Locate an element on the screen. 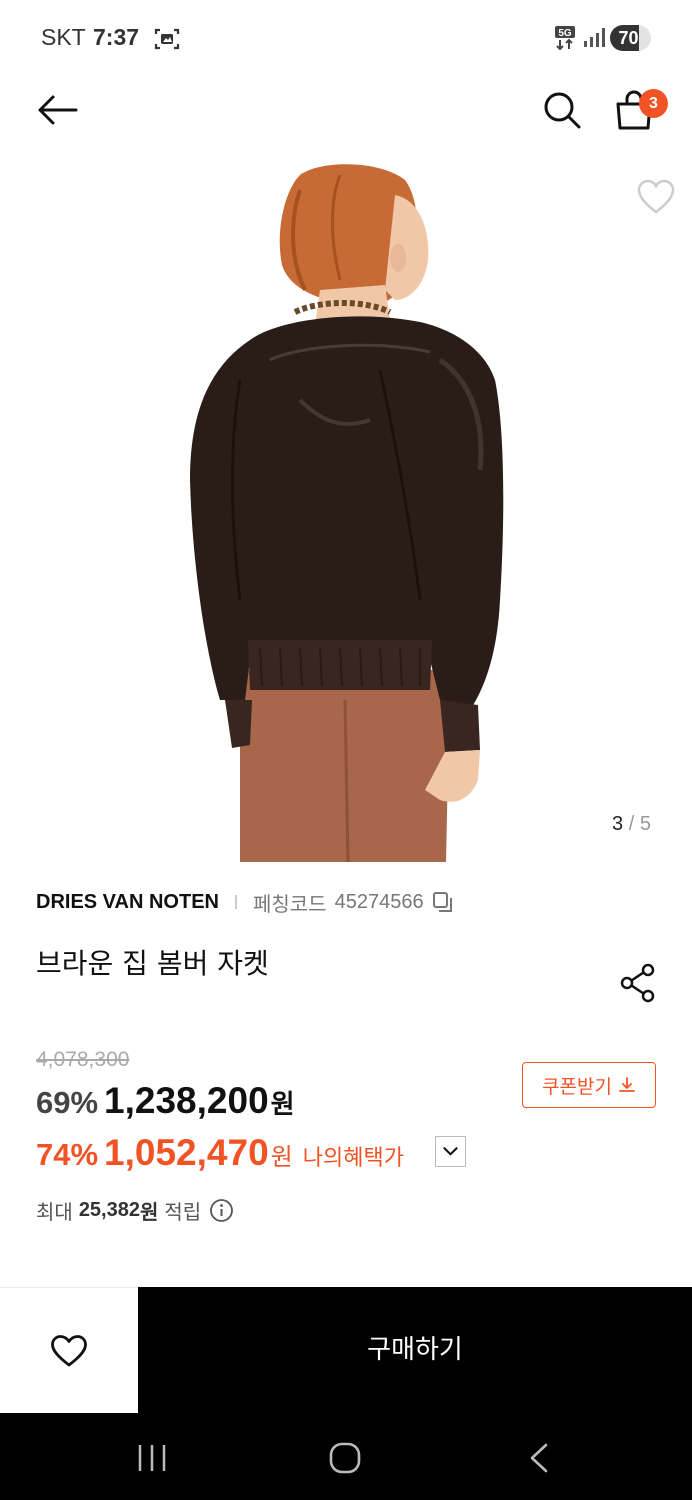  divider is located at coordinates (235, 902).